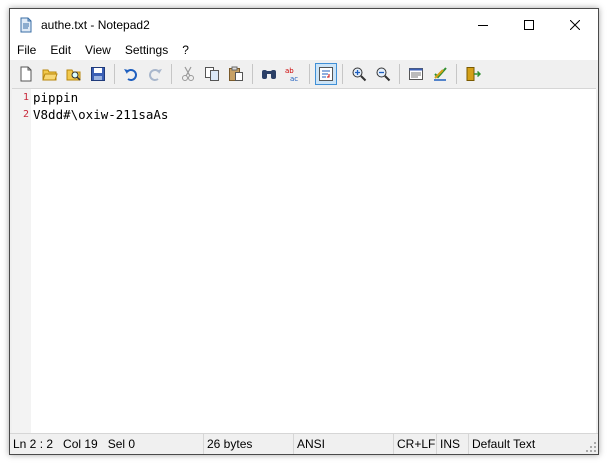  Describe the element at coordinates (344, 444) in the screenshot. I see `status-encoding: ANSI` at that location.